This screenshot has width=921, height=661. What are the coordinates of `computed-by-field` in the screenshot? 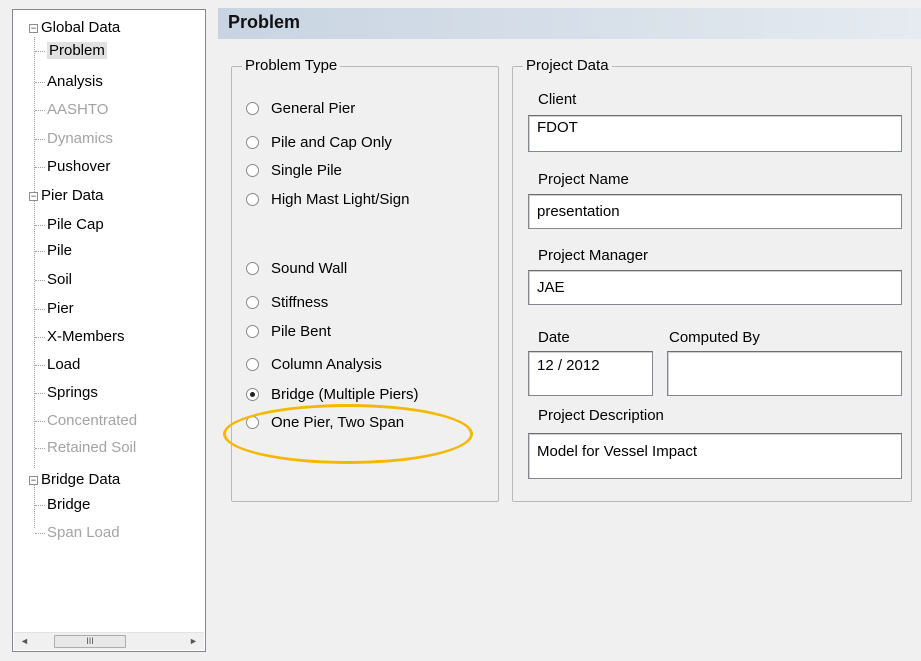 It's located at (784, 373).